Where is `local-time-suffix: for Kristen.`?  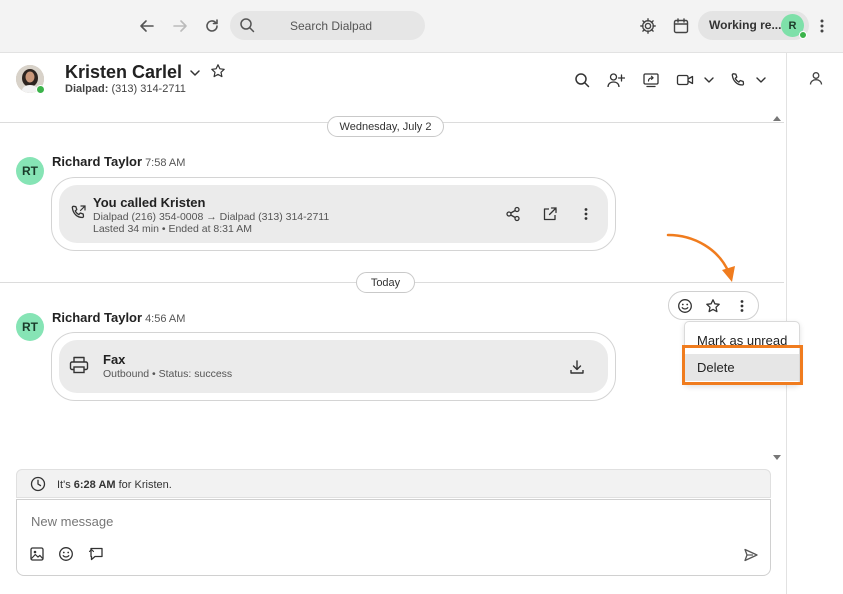 local-time-suffix: for Kristen. is located at coordinates (145, 485).